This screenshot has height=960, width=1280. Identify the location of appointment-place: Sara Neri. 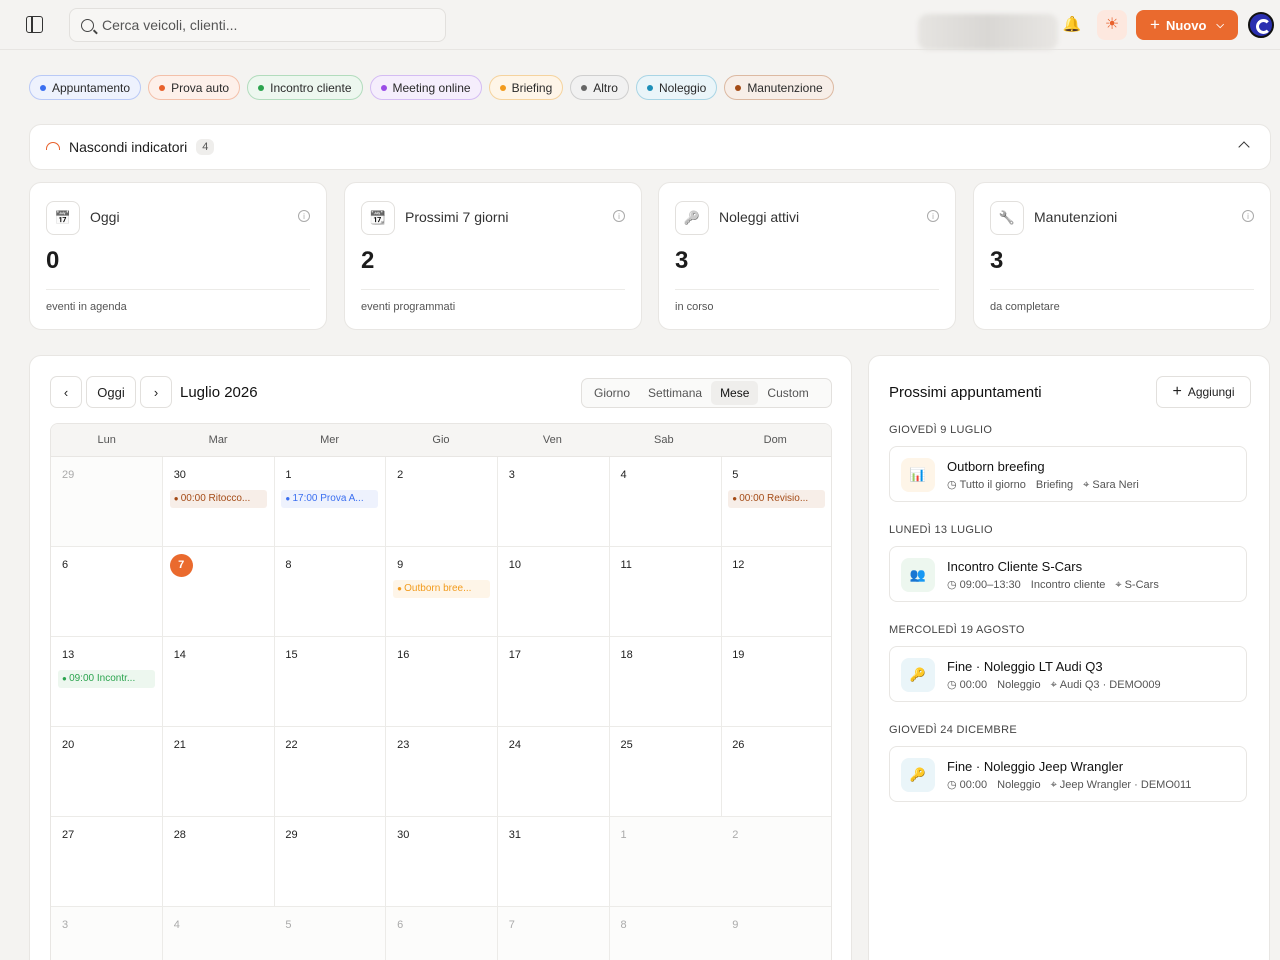
(1115, 485).